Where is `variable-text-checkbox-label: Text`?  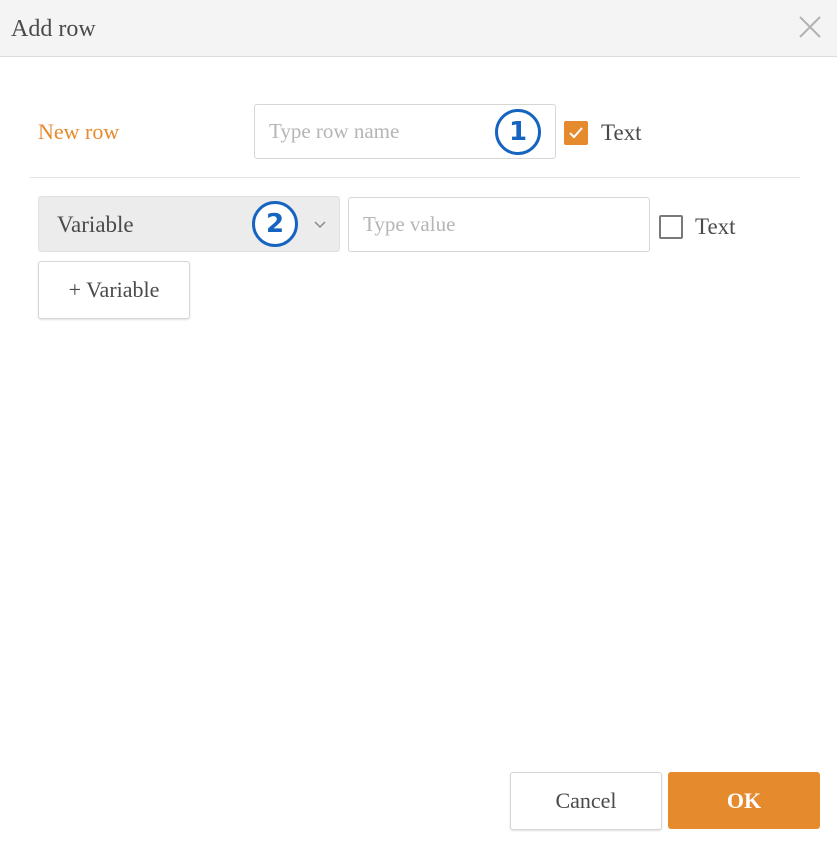 variable-text-checkbox-label: Text is located at coordinates (715, 226).